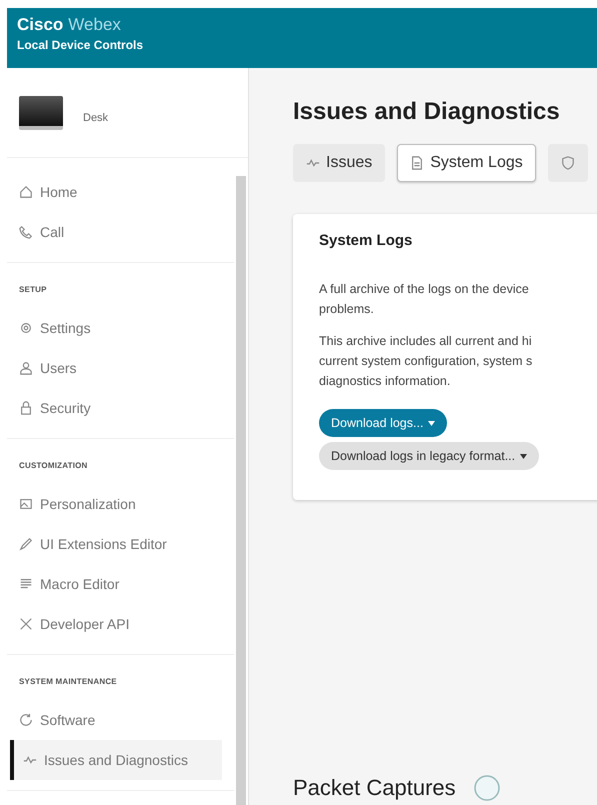 The image size is (597, 805). What do you see at coordinates (120, 624) in the screenshot?
I see `nav-item: Developer API` at bounding box center [120, 624].